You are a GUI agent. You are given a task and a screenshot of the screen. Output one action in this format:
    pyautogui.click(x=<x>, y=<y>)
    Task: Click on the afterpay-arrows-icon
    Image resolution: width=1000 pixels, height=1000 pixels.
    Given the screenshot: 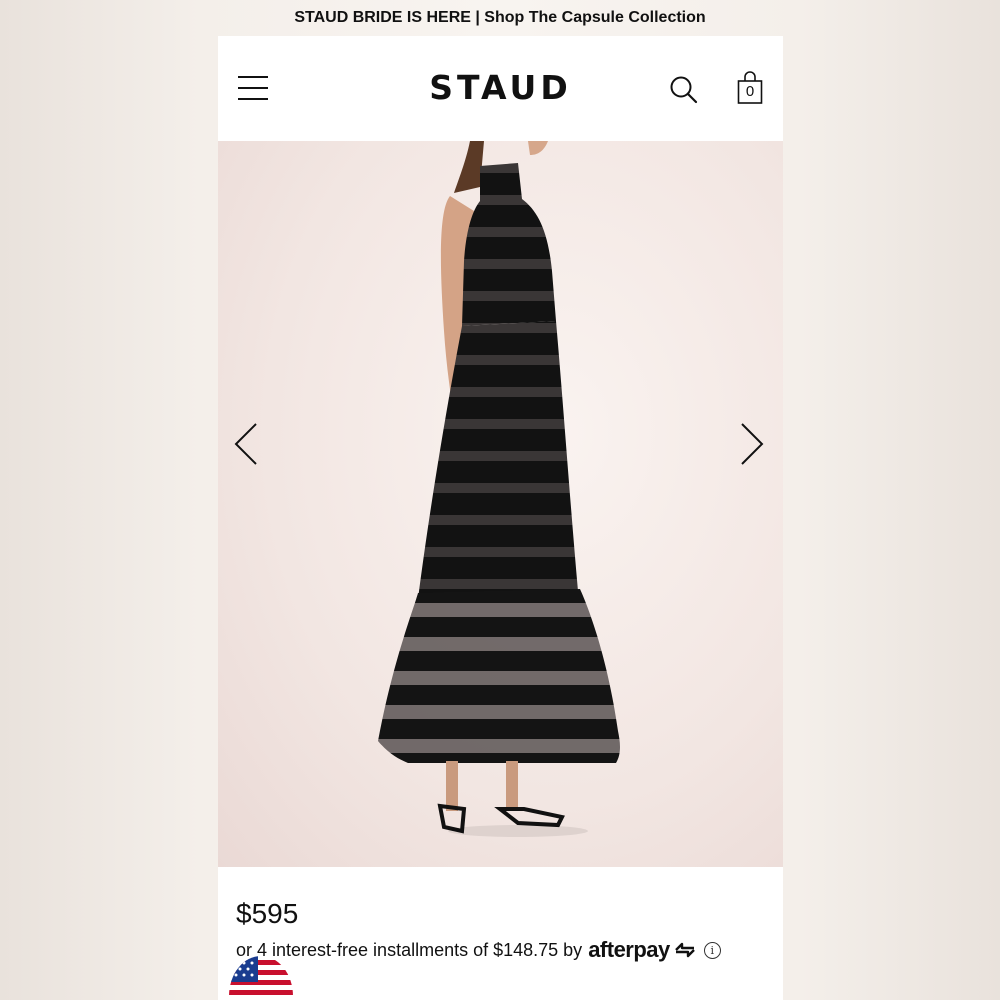 What is the action you would take?
    pyautogui.click(x=684, y=950)
    